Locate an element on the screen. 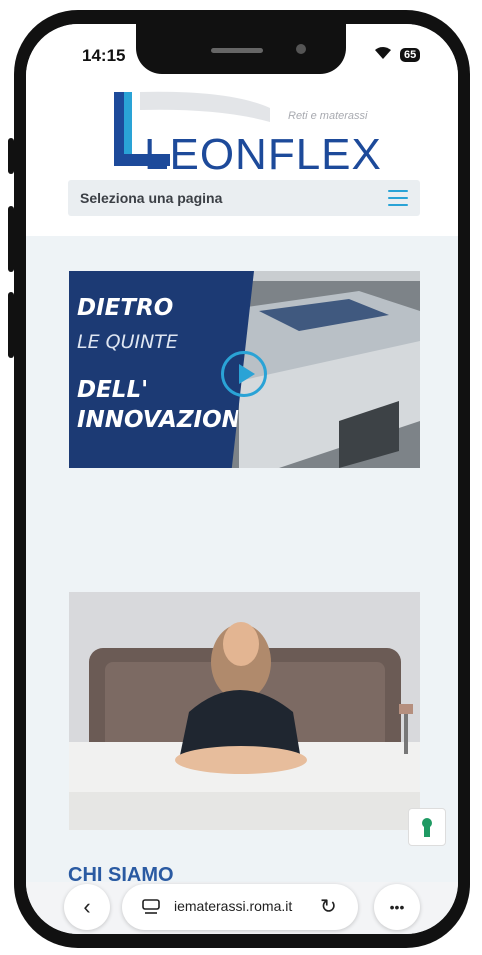 The height and width of the screenshot is (955, 482). reload-icon: ↻ is located at coordinates (328, 906).